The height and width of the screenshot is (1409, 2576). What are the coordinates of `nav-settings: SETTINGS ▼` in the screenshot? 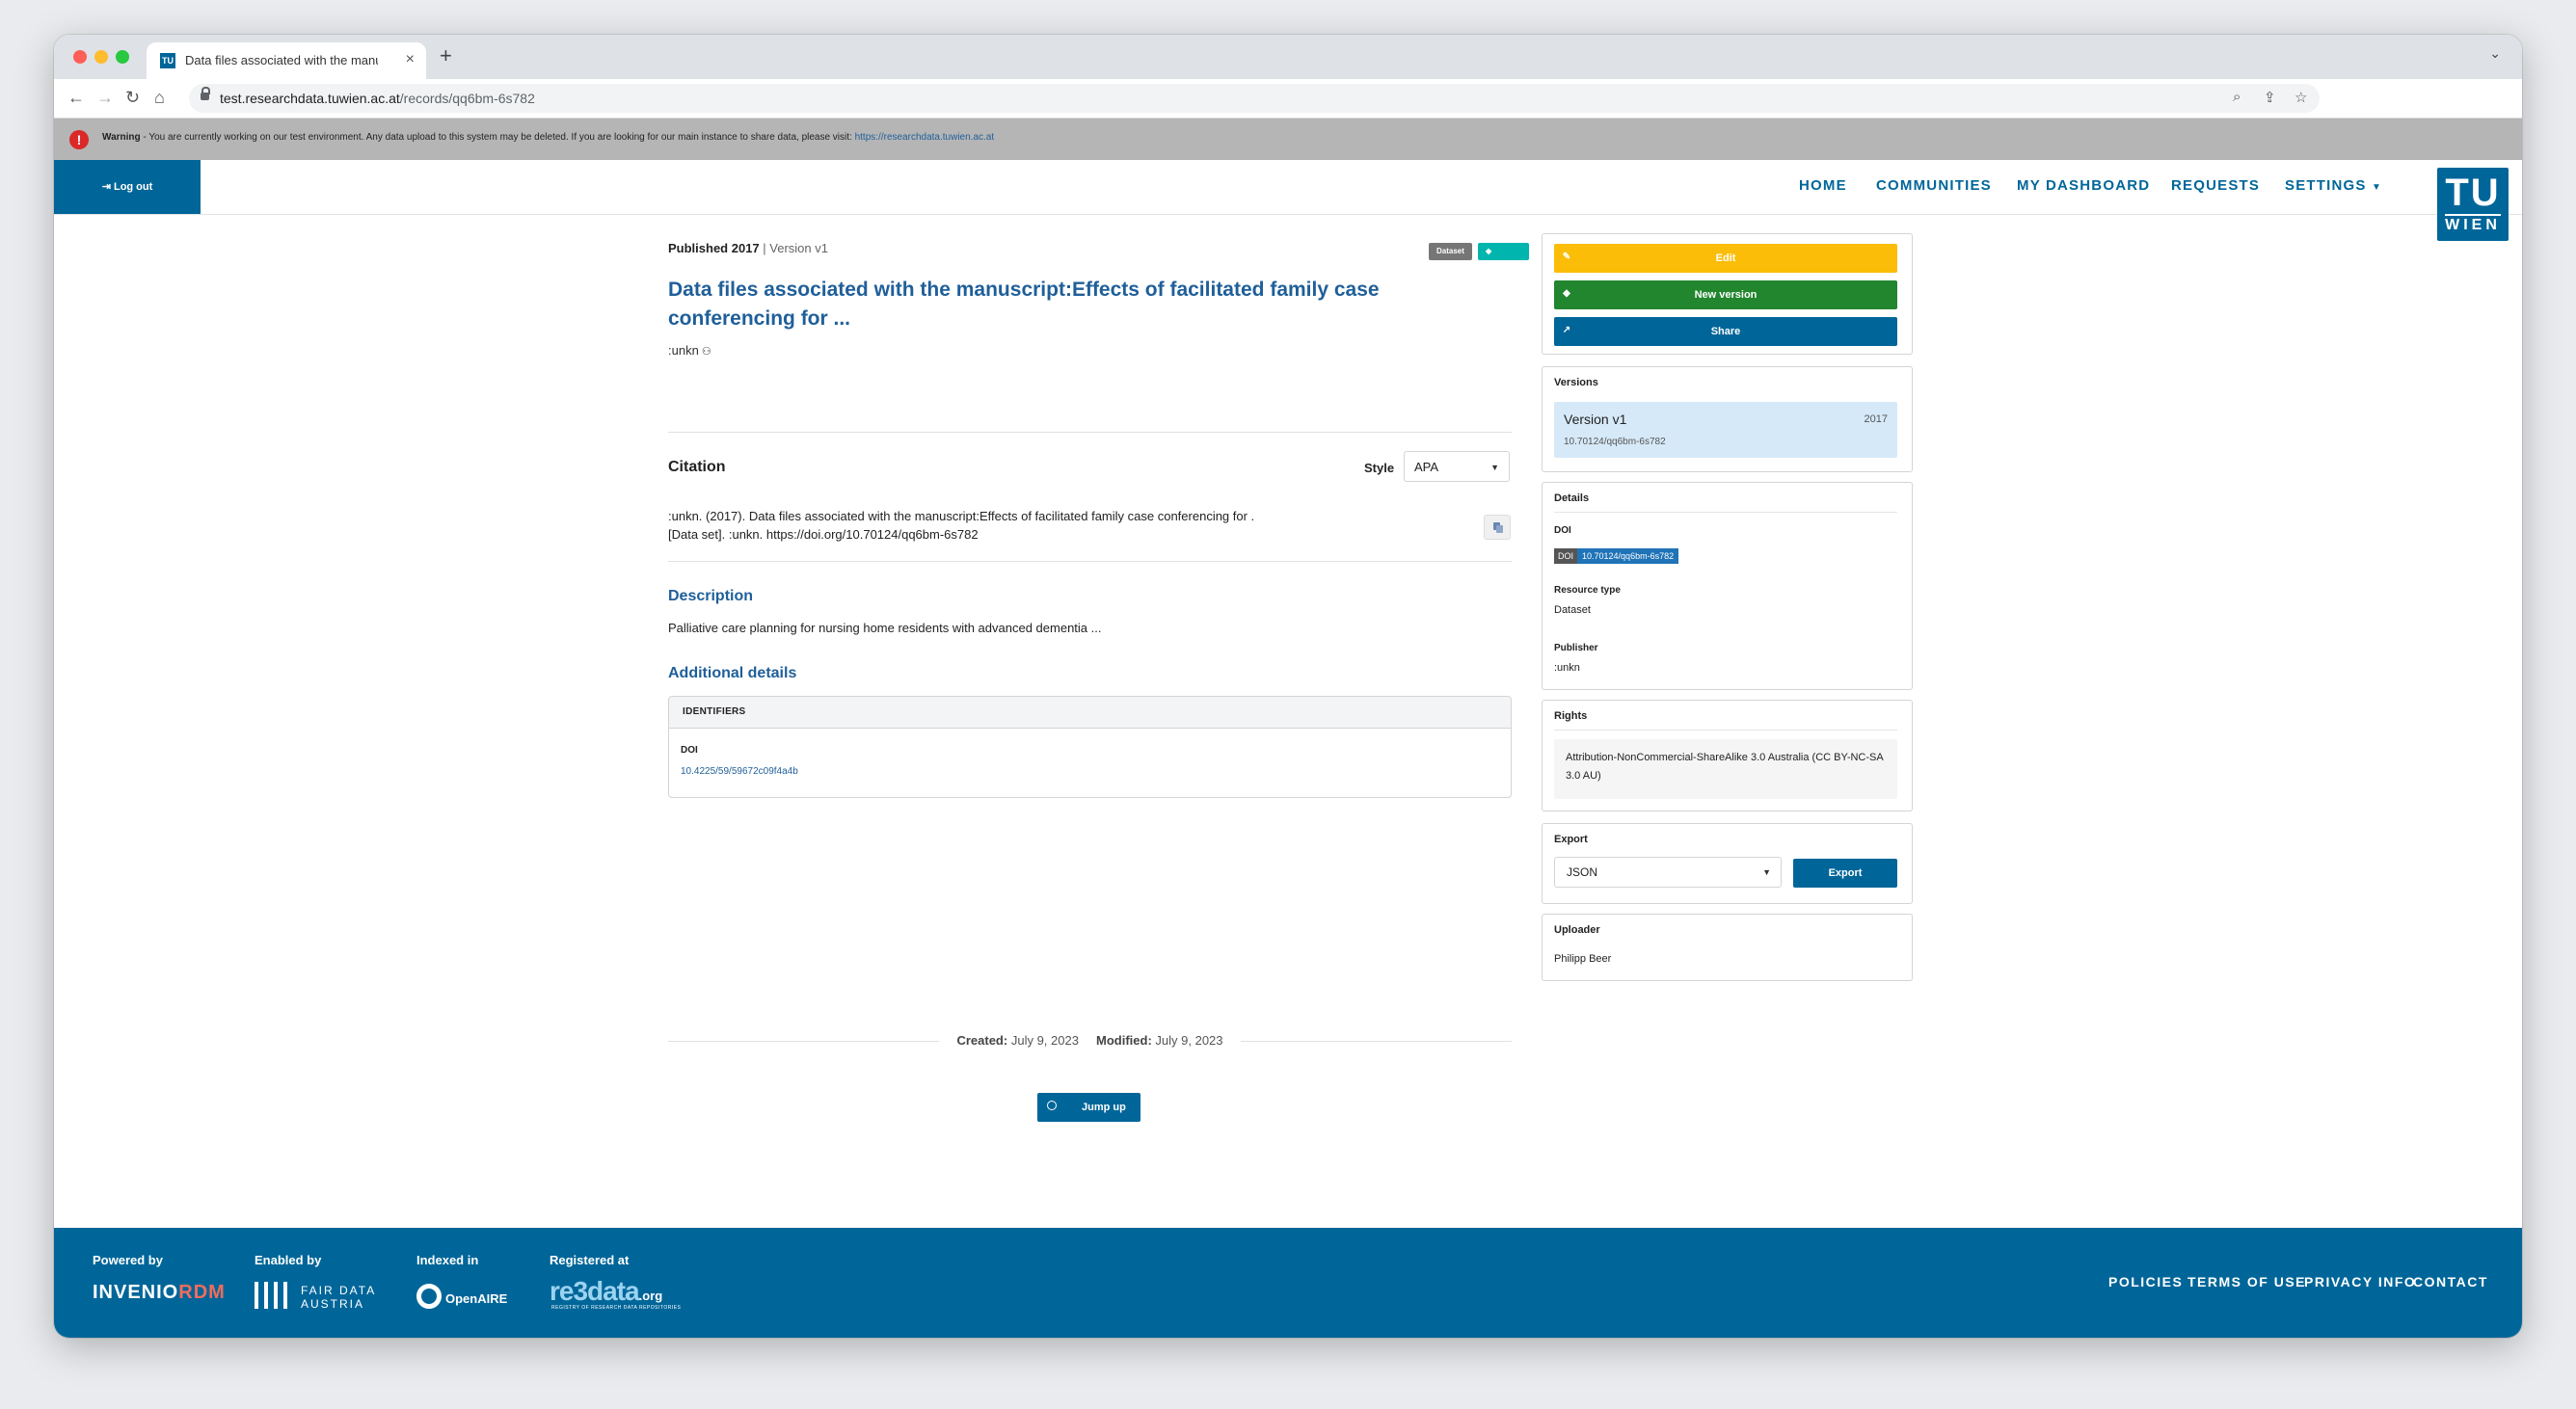 It's located at (2334, 185).